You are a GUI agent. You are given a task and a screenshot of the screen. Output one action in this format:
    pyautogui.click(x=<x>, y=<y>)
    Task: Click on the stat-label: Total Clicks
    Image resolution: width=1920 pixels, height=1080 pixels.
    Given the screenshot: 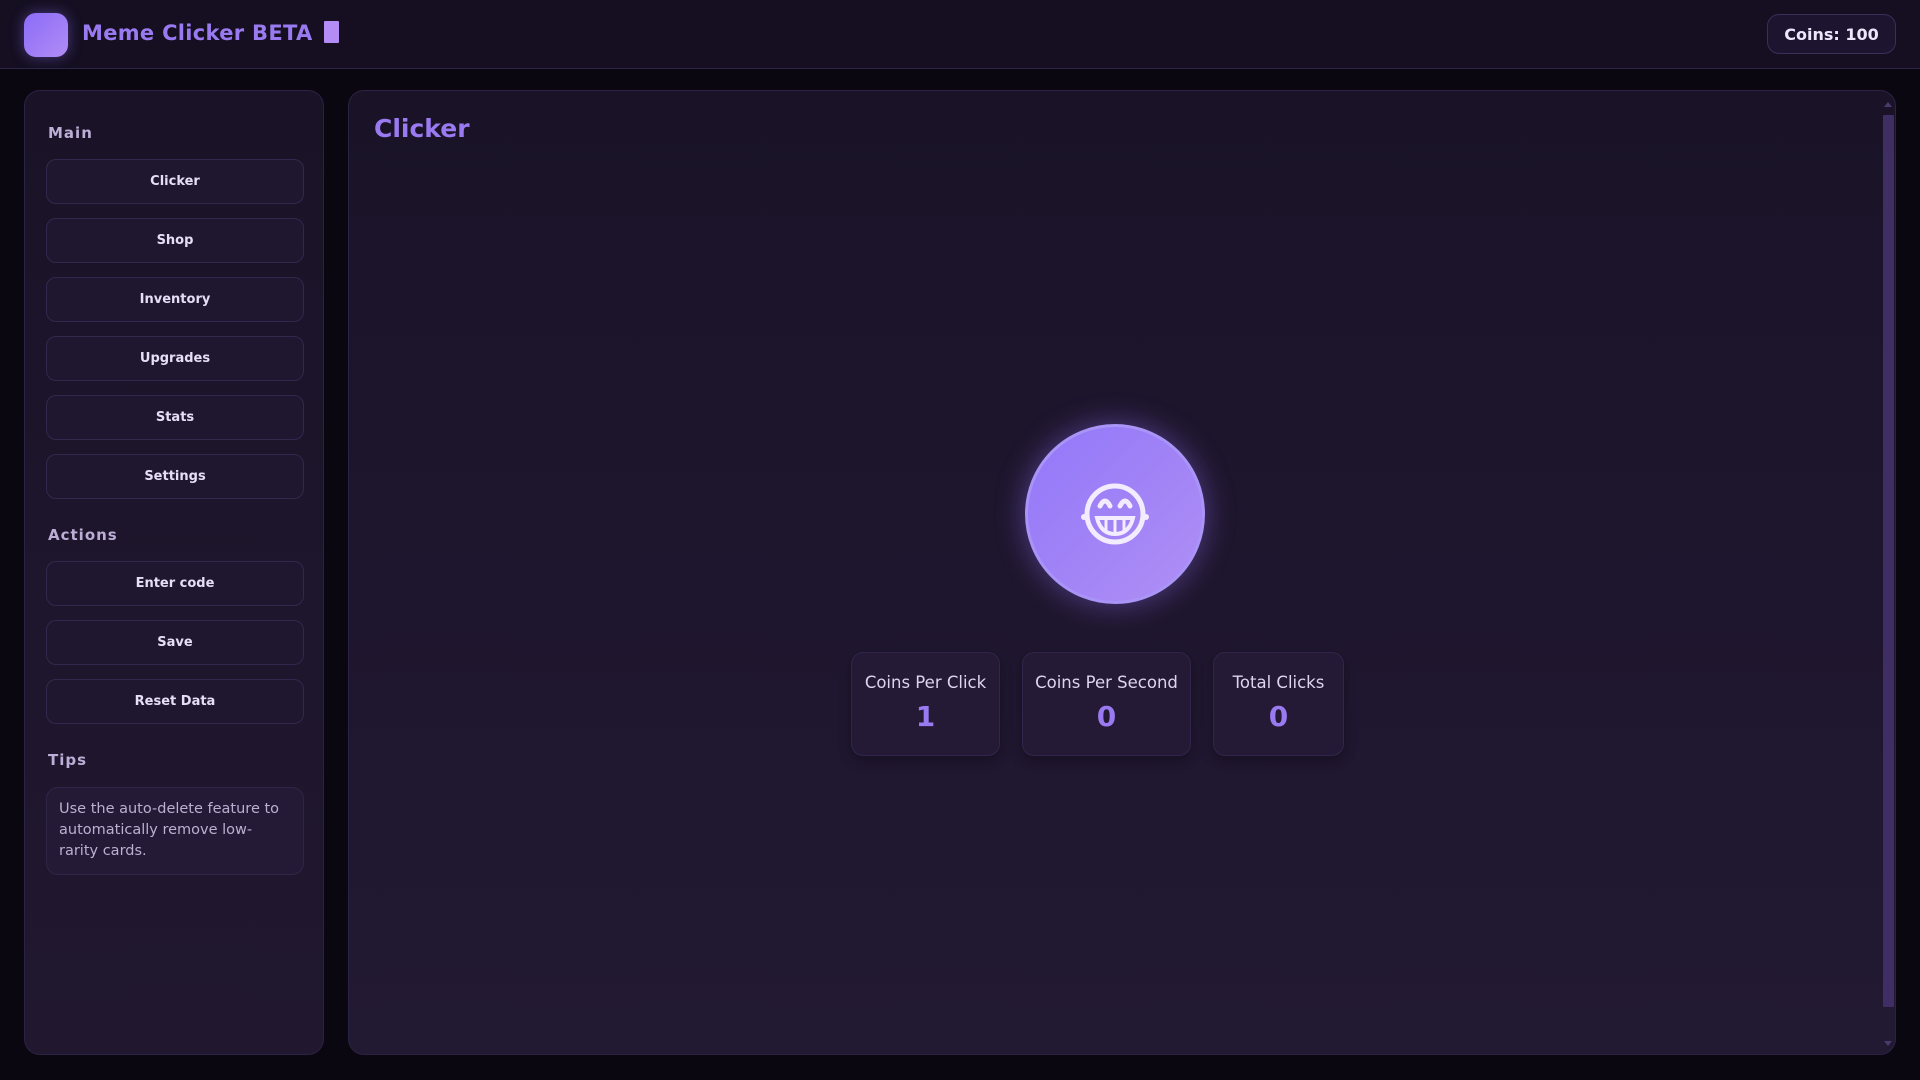 What is the action you would take?
    pyautogui.click(x=1278, y=682)
    